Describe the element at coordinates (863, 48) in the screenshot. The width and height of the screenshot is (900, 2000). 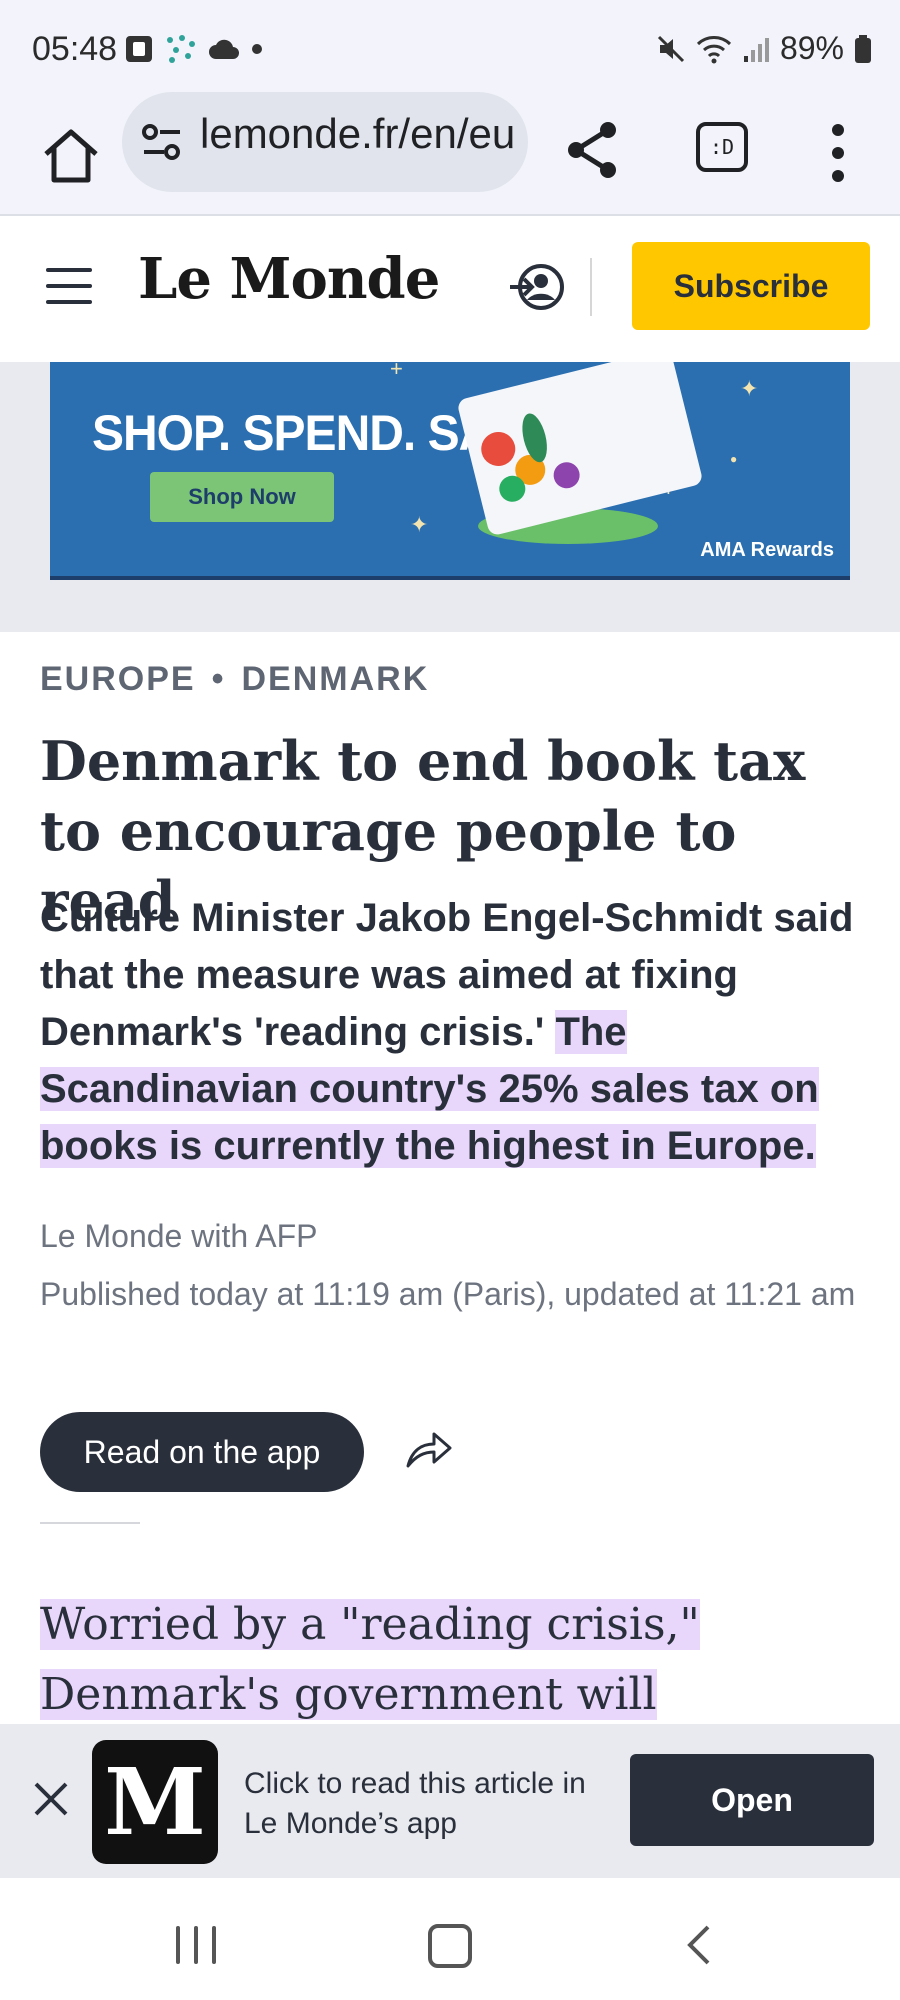
I see `battery-icon` at that location.